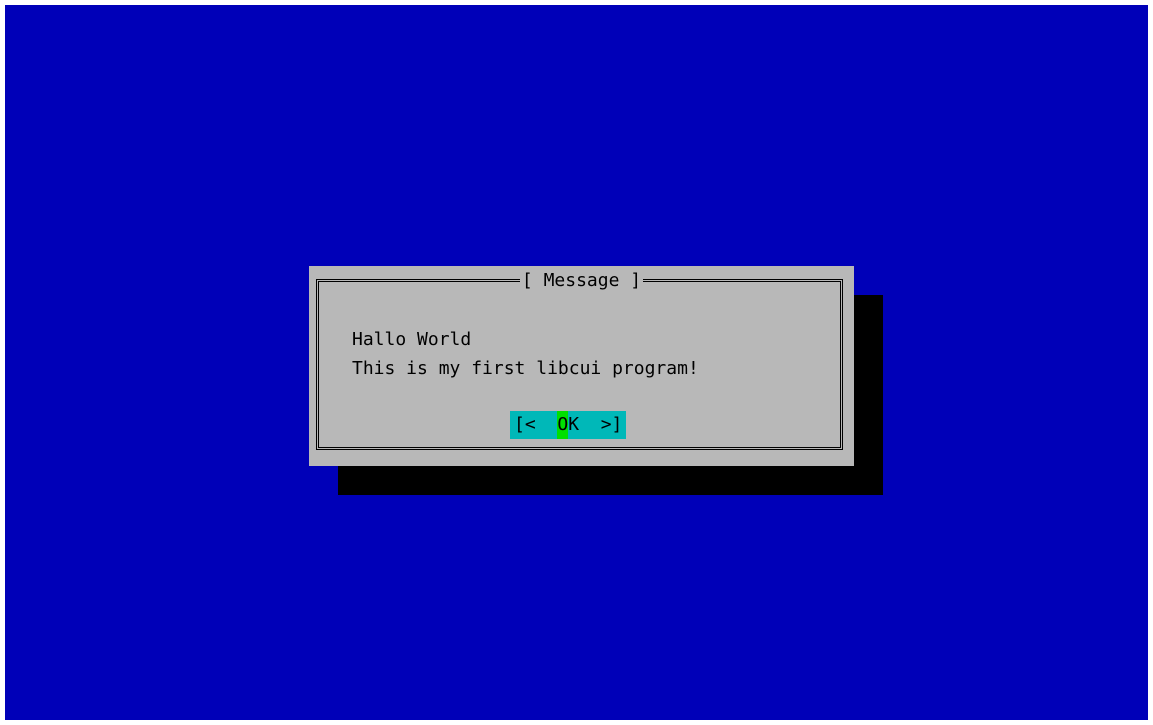 The width and height of the screenshot is (1153, 725). I want to click on dialog-title-label: [ Message ], so click(581, 280).